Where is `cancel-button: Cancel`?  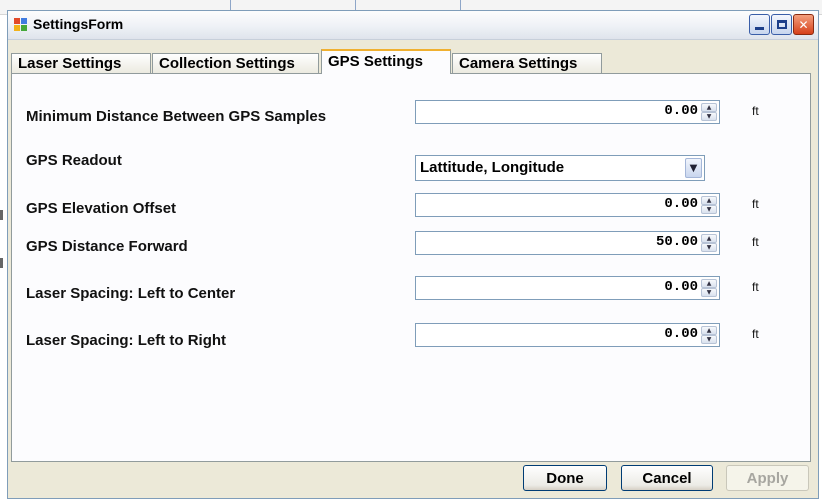 cancel-button: Cancel is located at coordinates (667, 478).